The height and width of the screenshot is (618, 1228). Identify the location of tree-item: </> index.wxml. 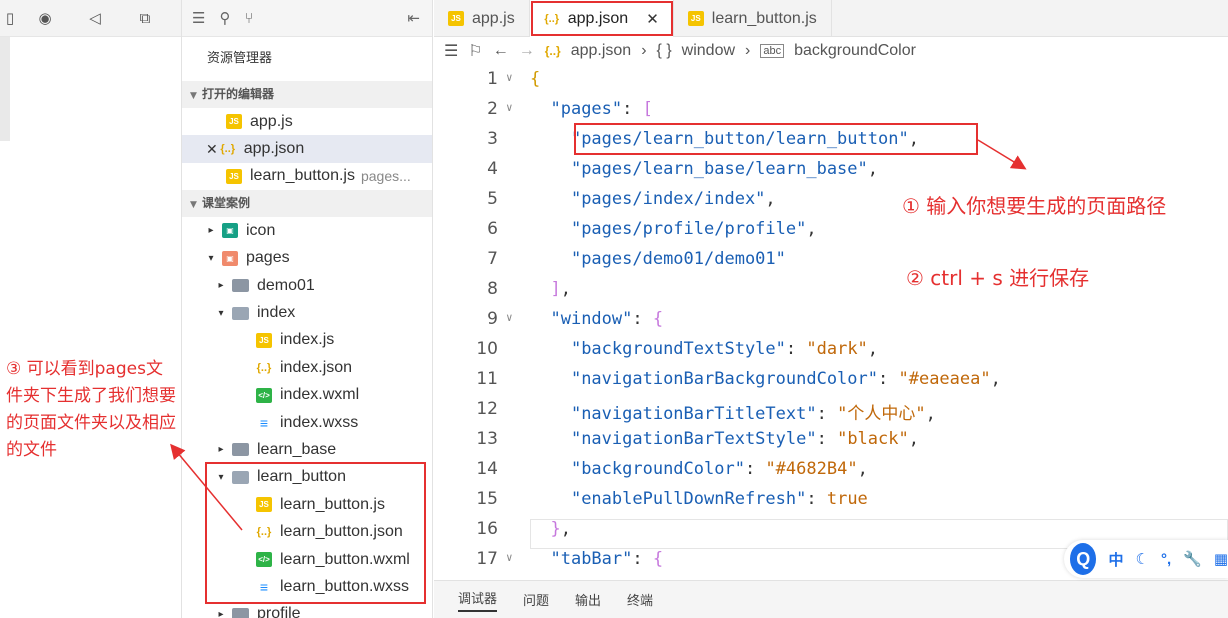
(307, 395).